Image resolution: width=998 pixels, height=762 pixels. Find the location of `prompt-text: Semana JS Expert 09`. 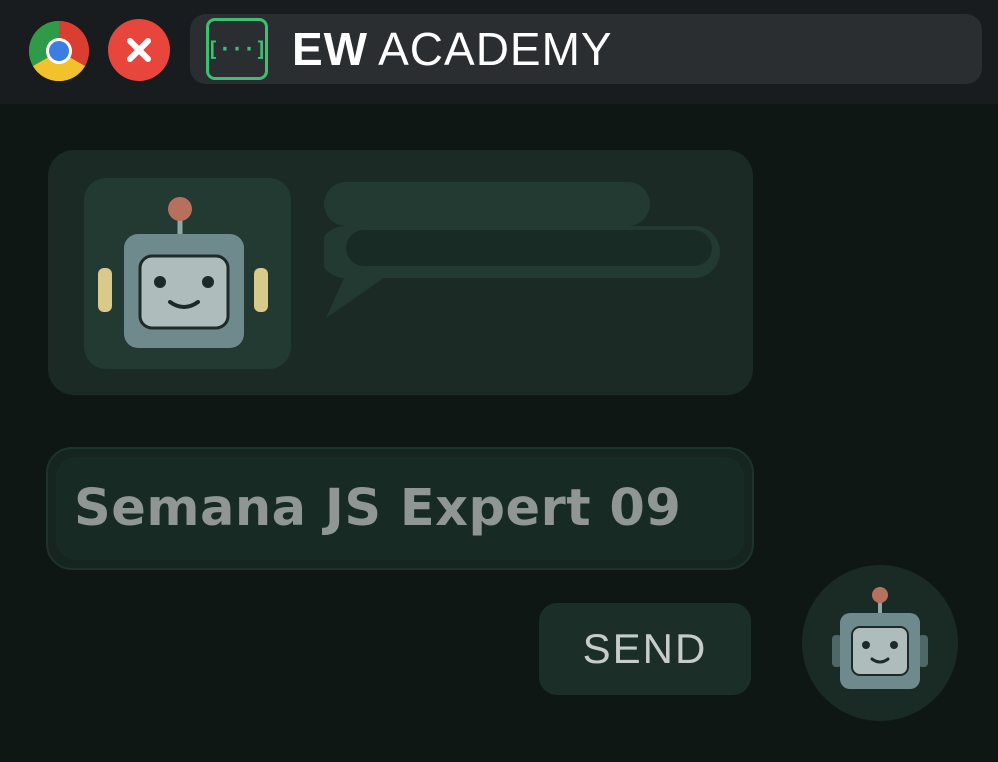

prompt-text: Semana JS Expert 09 is located at coordinates (377, 508).